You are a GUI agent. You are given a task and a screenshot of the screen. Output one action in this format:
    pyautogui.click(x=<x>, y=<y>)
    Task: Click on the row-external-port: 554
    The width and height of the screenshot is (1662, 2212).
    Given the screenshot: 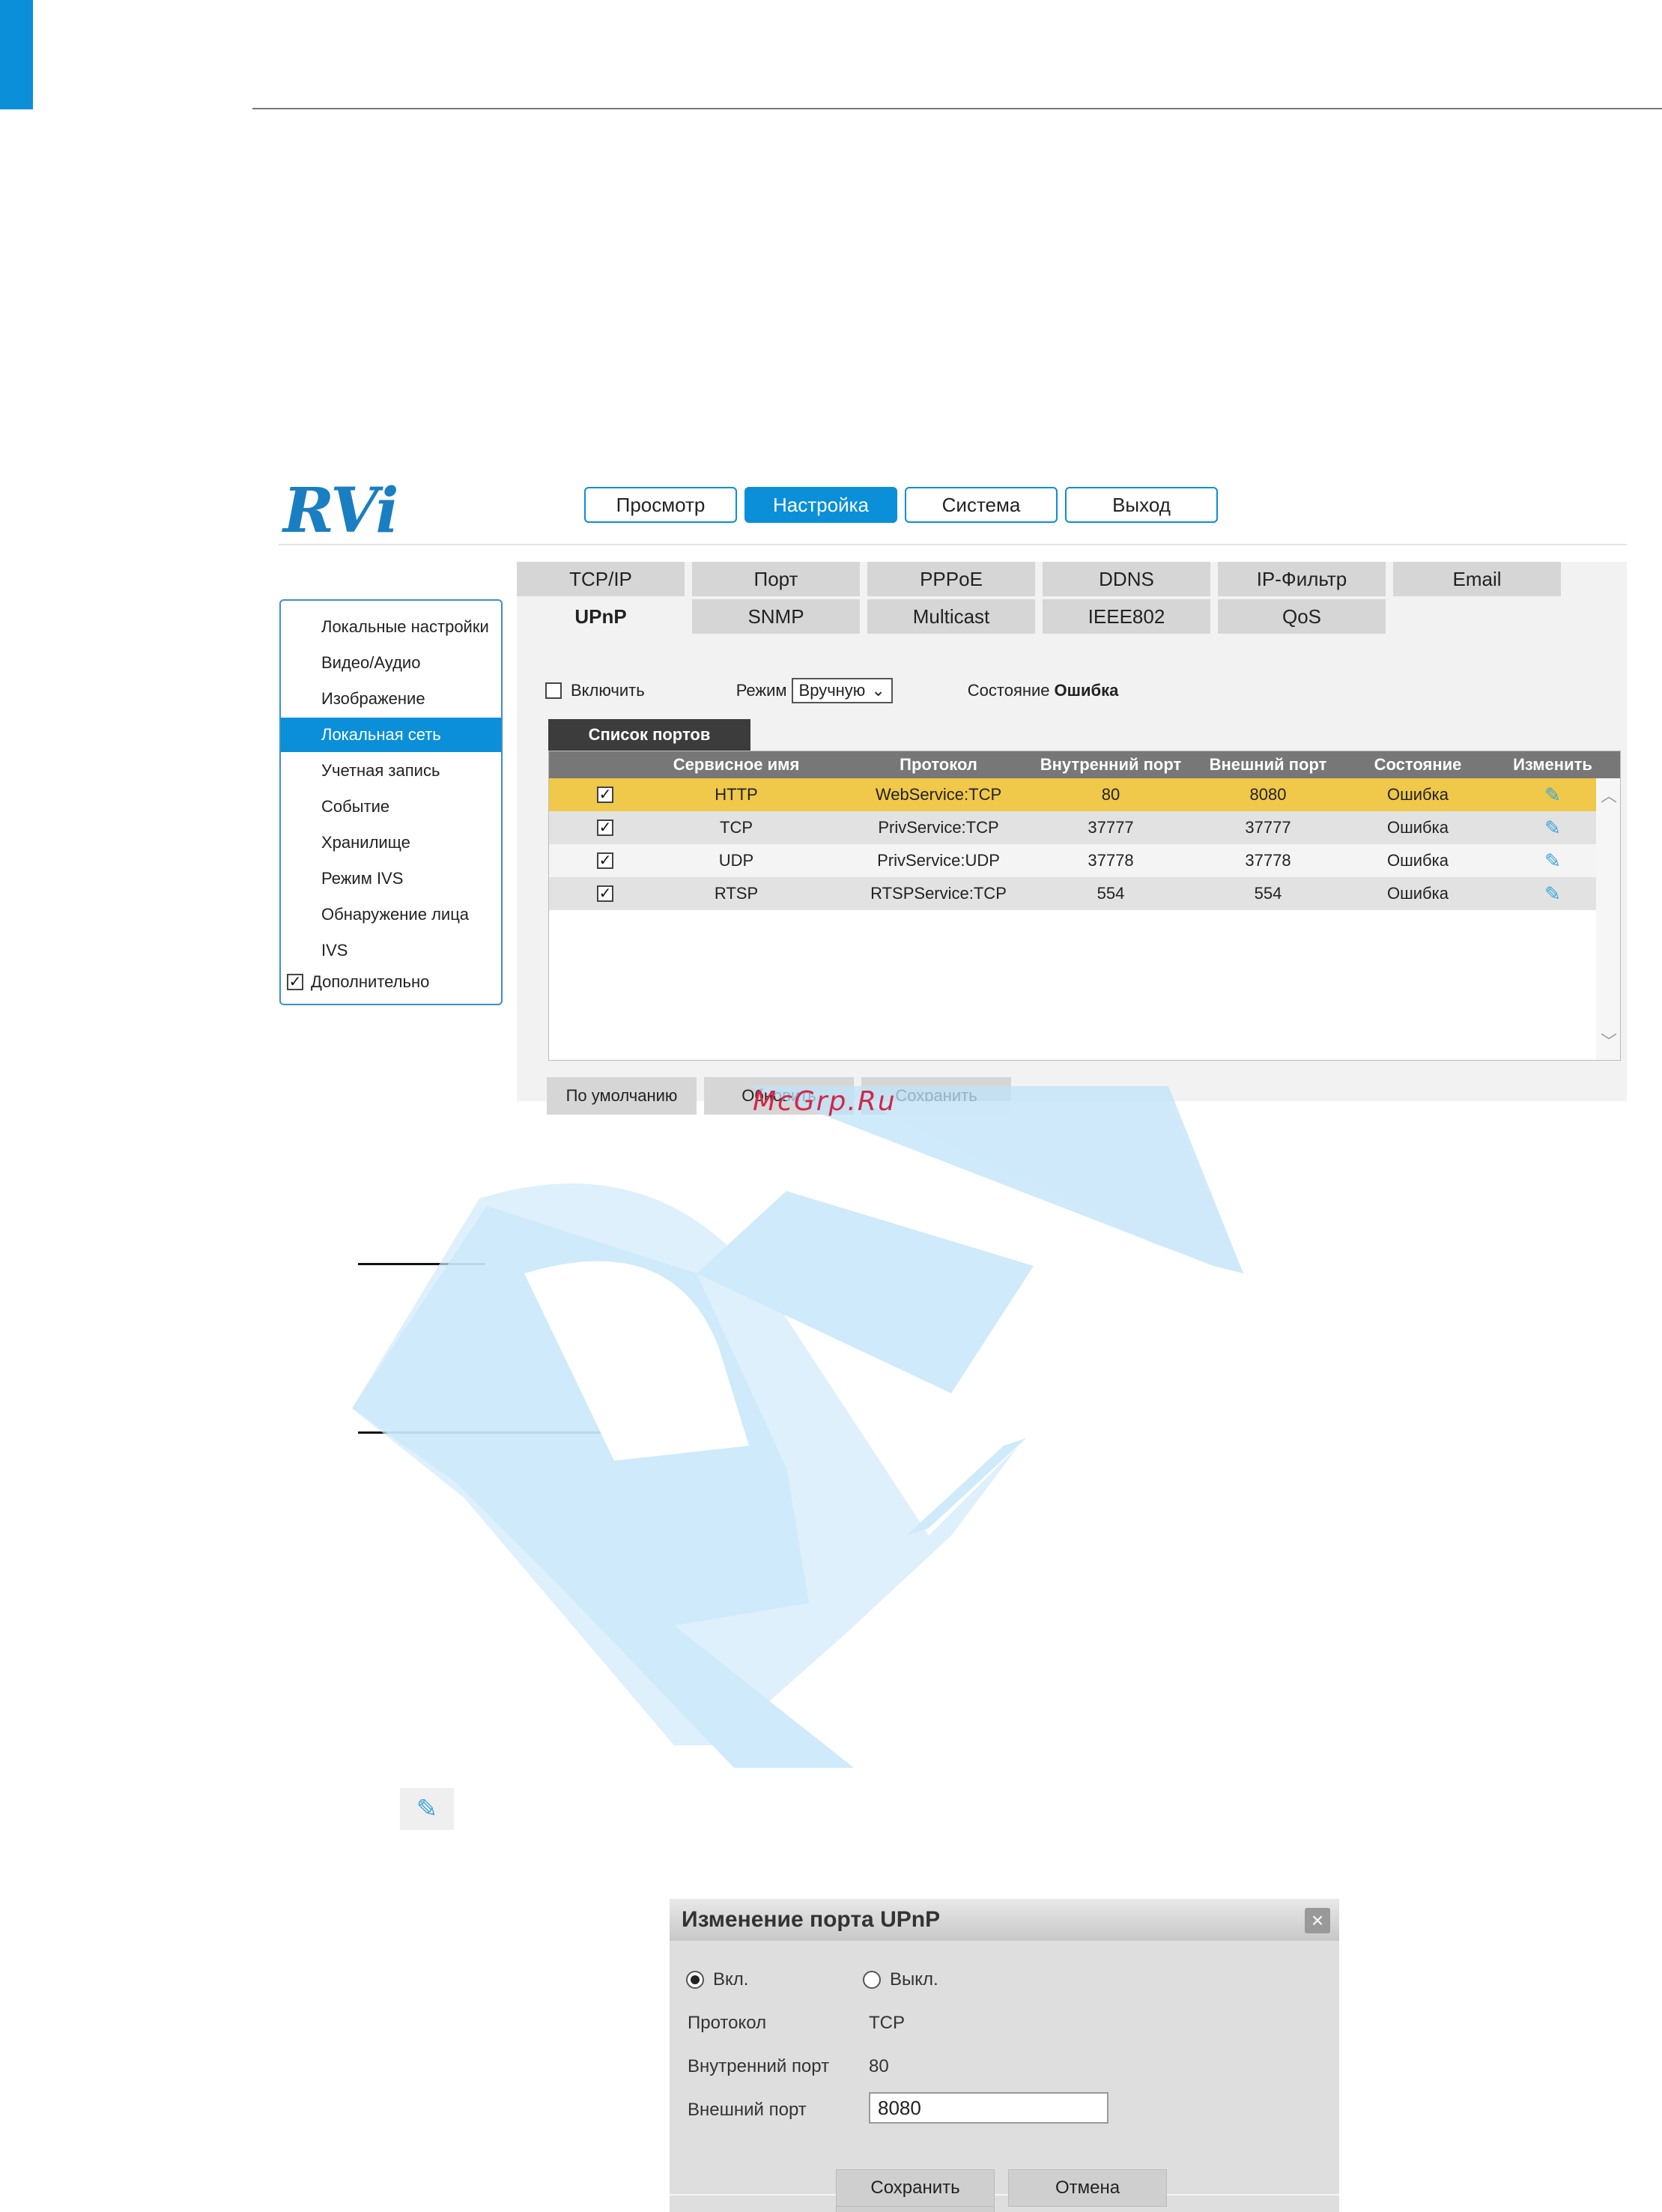 What is the action you would take?
    pyautogui.click(x=1268, y=893)
    